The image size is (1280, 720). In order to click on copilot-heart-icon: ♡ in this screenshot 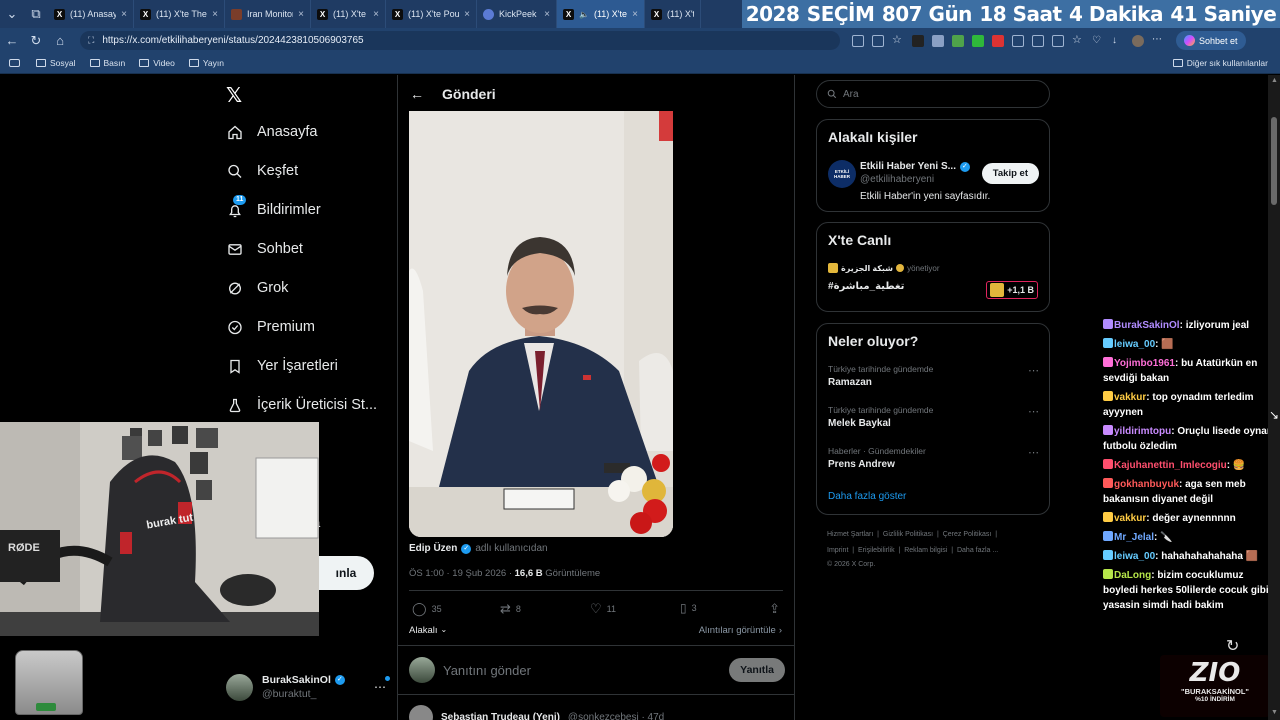, I will do `click(1098, 41)`.